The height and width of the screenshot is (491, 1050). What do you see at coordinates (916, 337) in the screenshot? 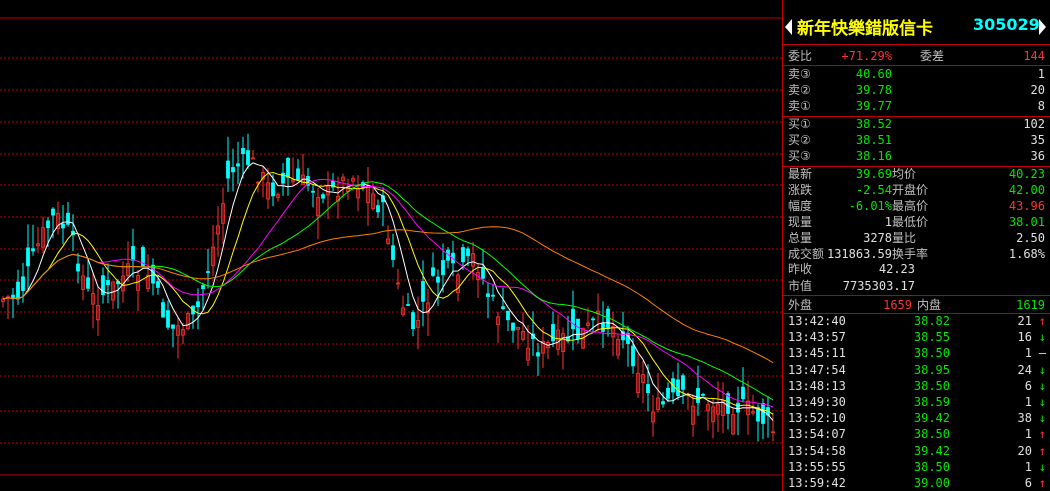
I see `tick-row: 13:43:57 38.55 16 ↓` at bounding box center [916, 337].